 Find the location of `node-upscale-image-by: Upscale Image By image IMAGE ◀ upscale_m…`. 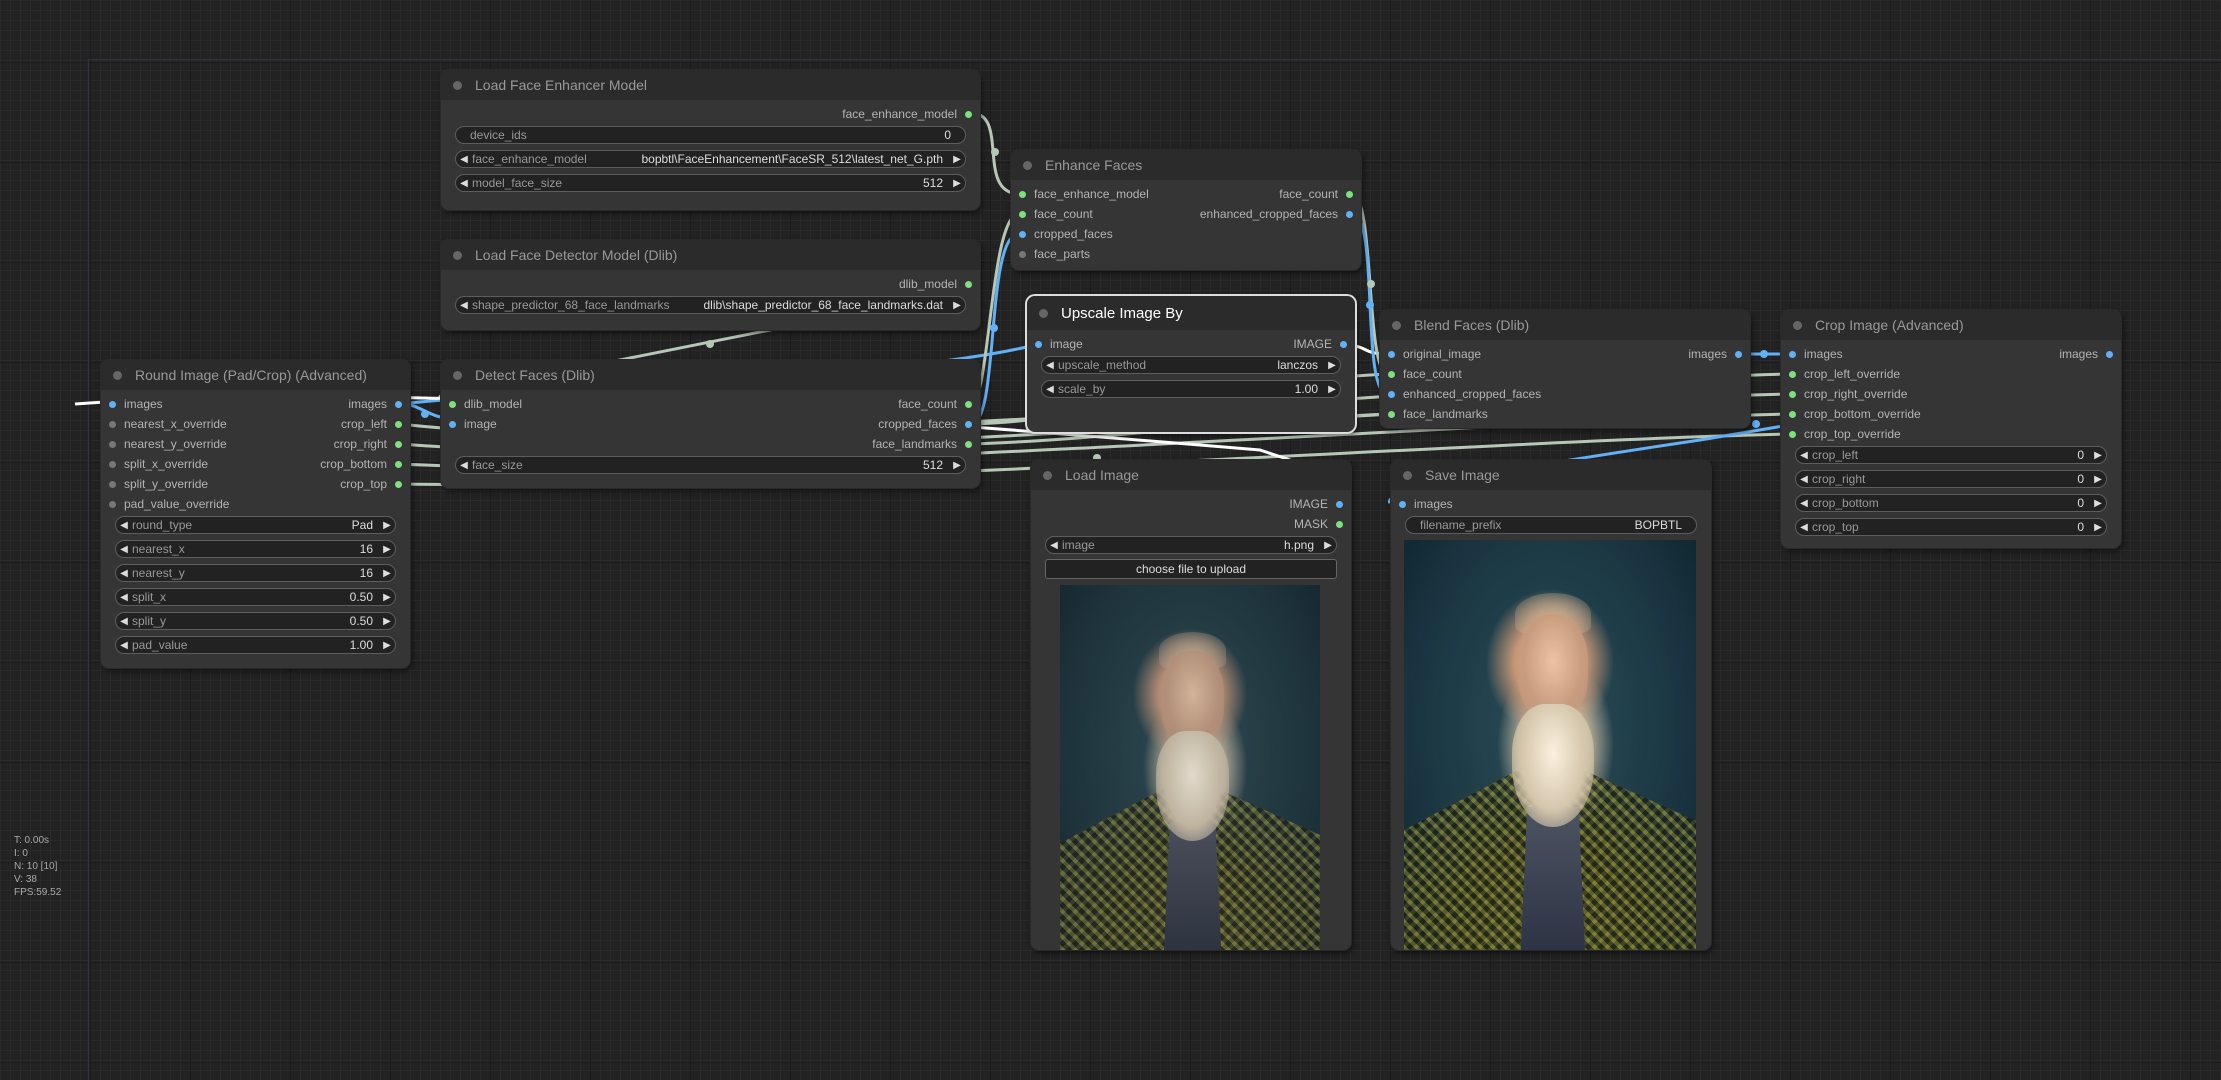

node-upscale-image-by: Upscale Image By image IMAGE ◀ upscale_m… is located at coordinates (1191, 364).